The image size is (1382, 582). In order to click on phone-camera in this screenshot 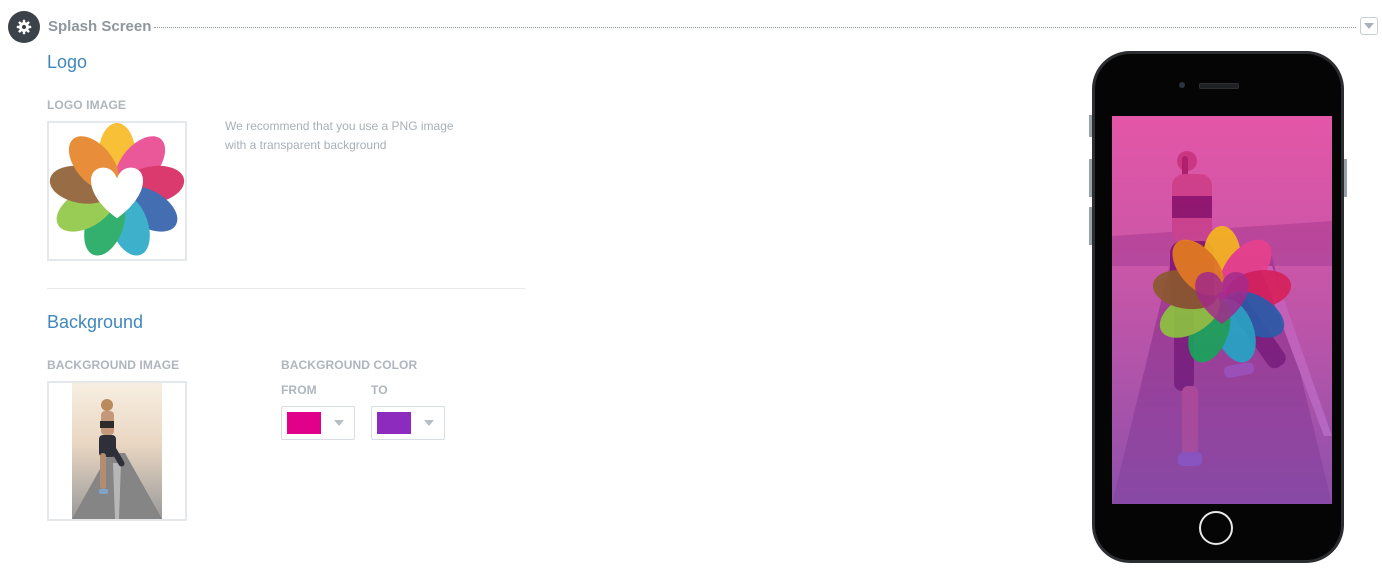, I will do `click(1182, 85)`.